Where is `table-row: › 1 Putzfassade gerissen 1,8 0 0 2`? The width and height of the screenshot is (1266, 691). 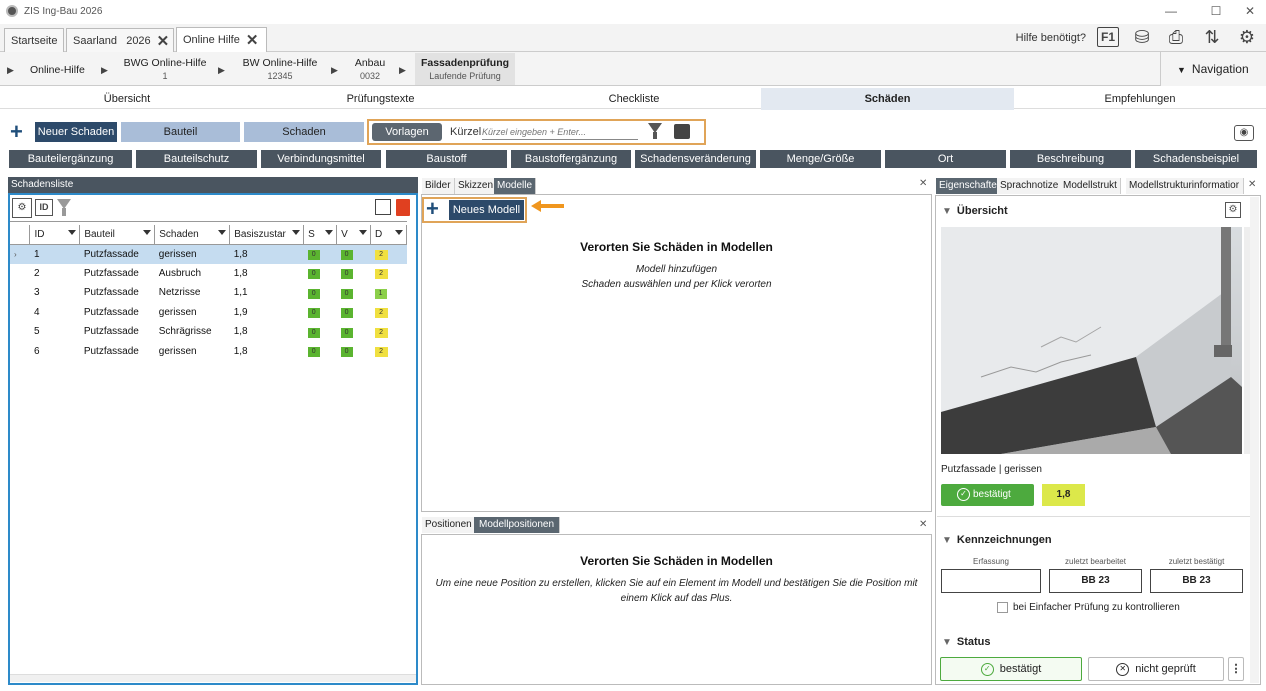 table-row: › 1 Putzfassade gerissen 1,8 0 0 2 is located at coordinates (208, 254).